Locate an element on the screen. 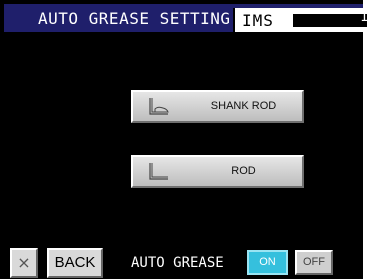 This screenshot has width=367, height=279. ims-indicator: IMS 1 is located at coordinates (300, 20).